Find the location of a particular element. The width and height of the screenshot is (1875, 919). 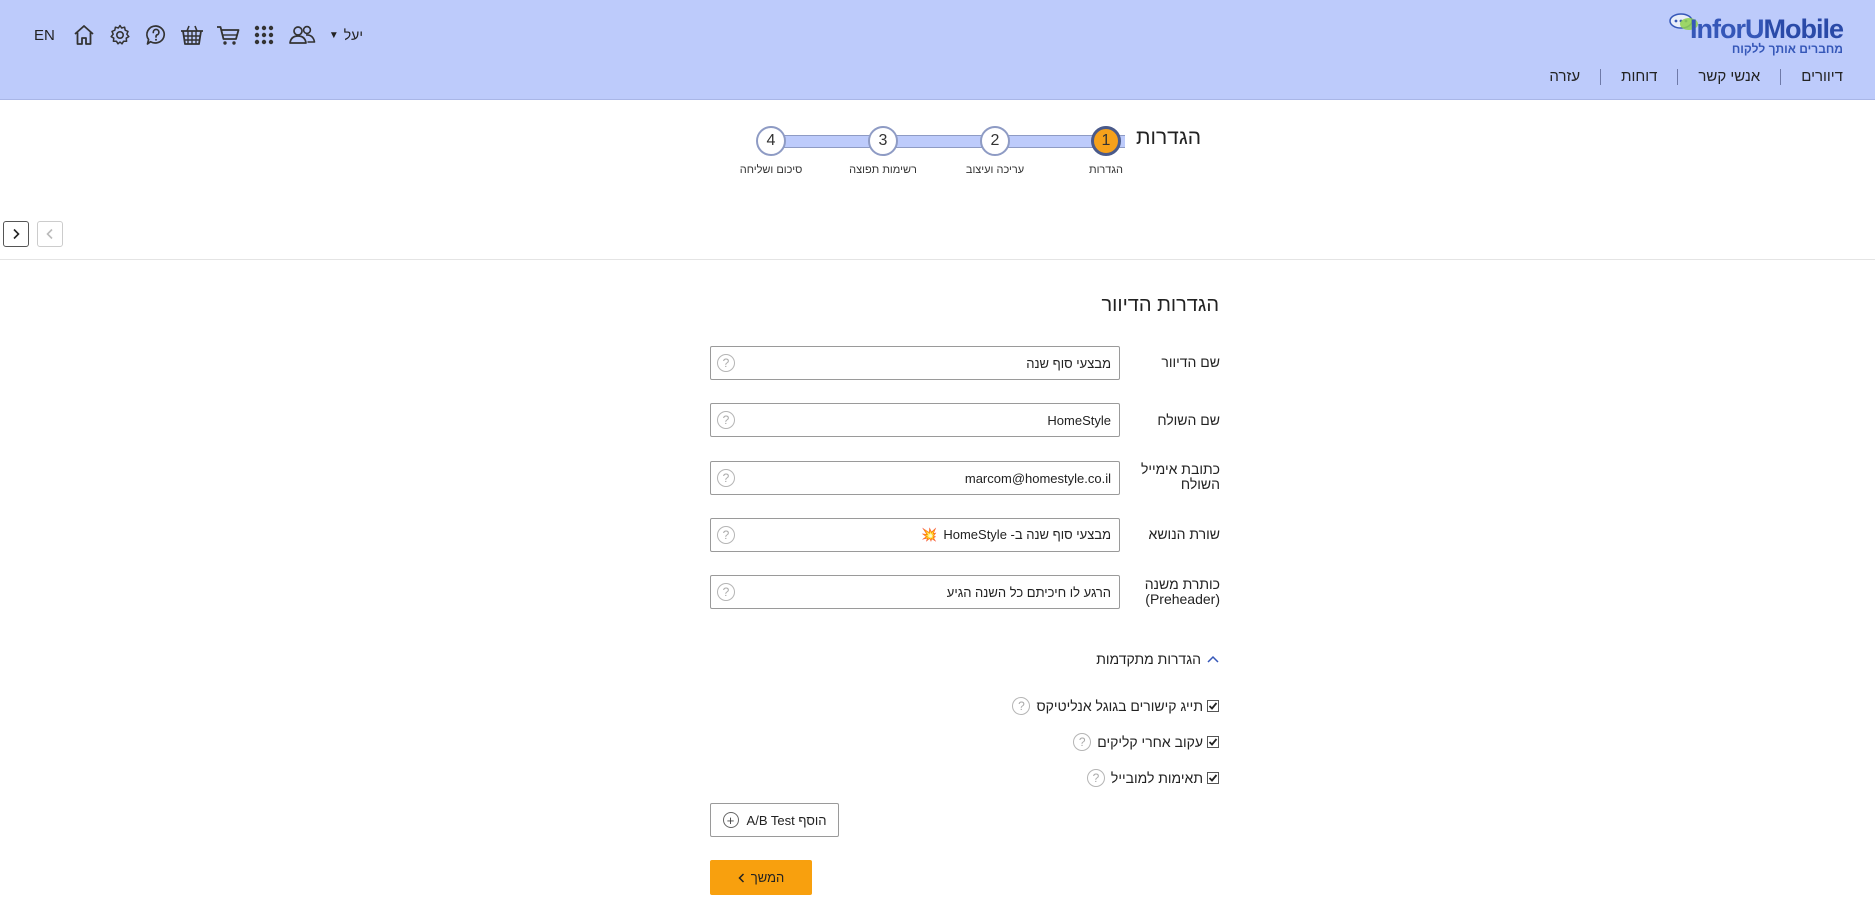

nav-item-reports: דוחות is located at coordinates (1639, 76).